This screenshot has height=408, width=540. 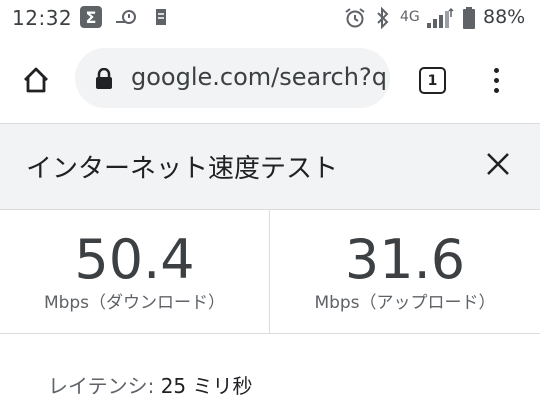 What do you see at coordinates (410, 17) in the screenshot?
I see `network-type: 4G` at bounding box center [410, 17].